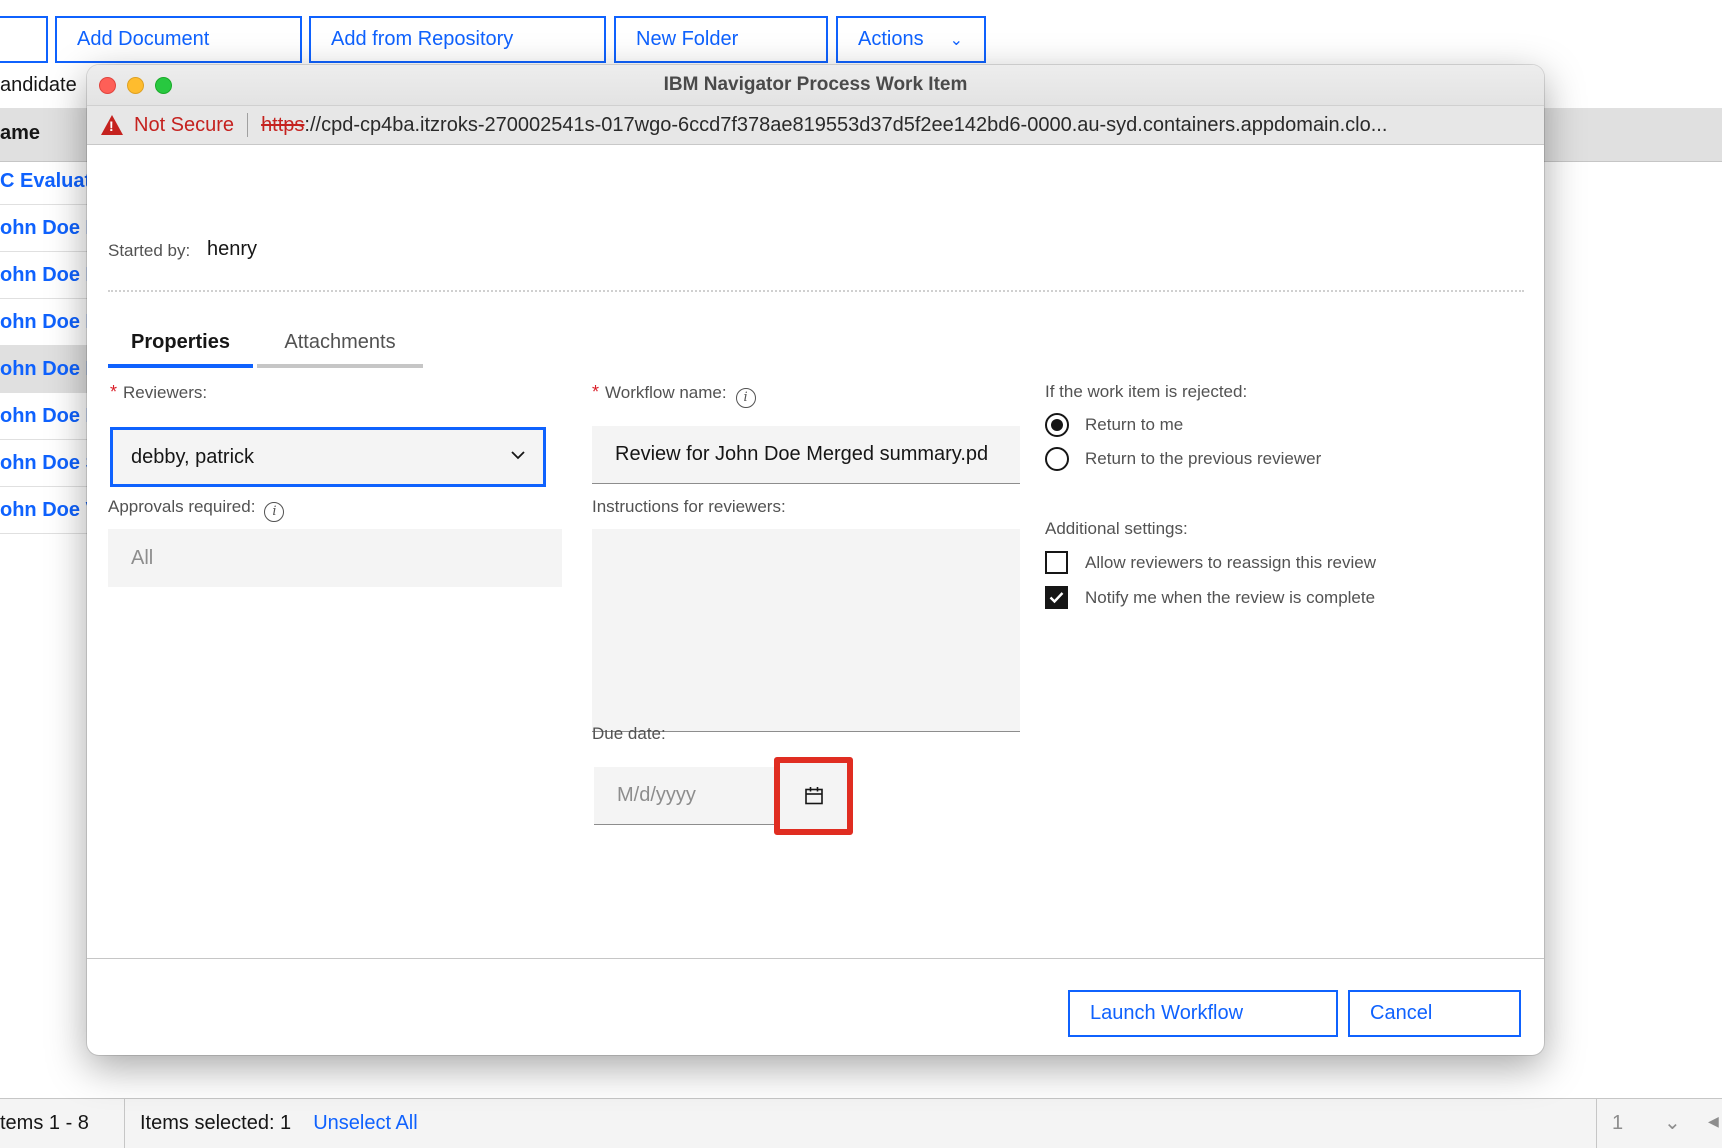 Image resolution: width=1722 pixels, height=1148 pixels. I want to click on rejected-label: If the work item is rejected:, so click(1146, 391).